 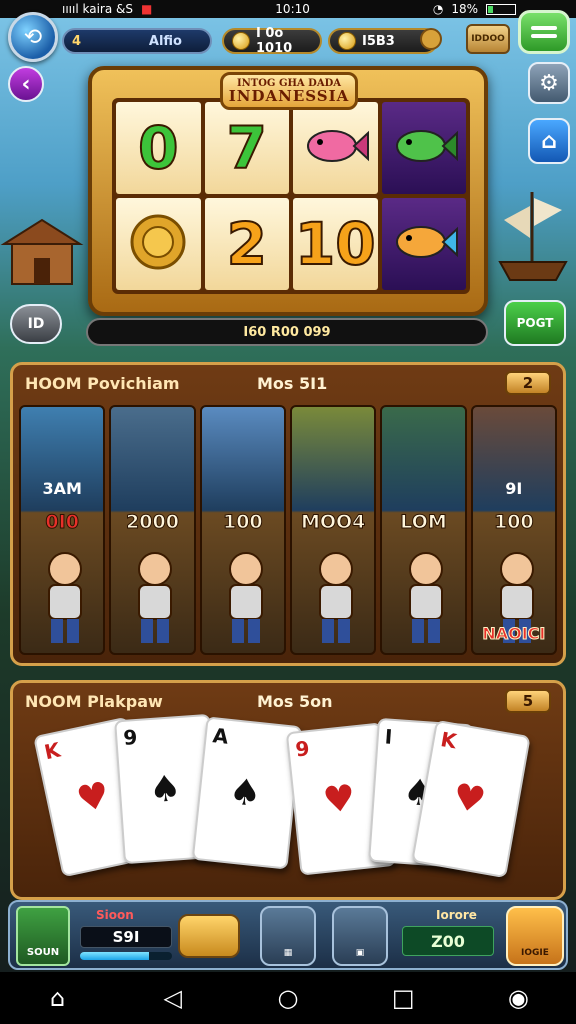 I want to click on chest-button: ▣, so click(x=360, y=936).